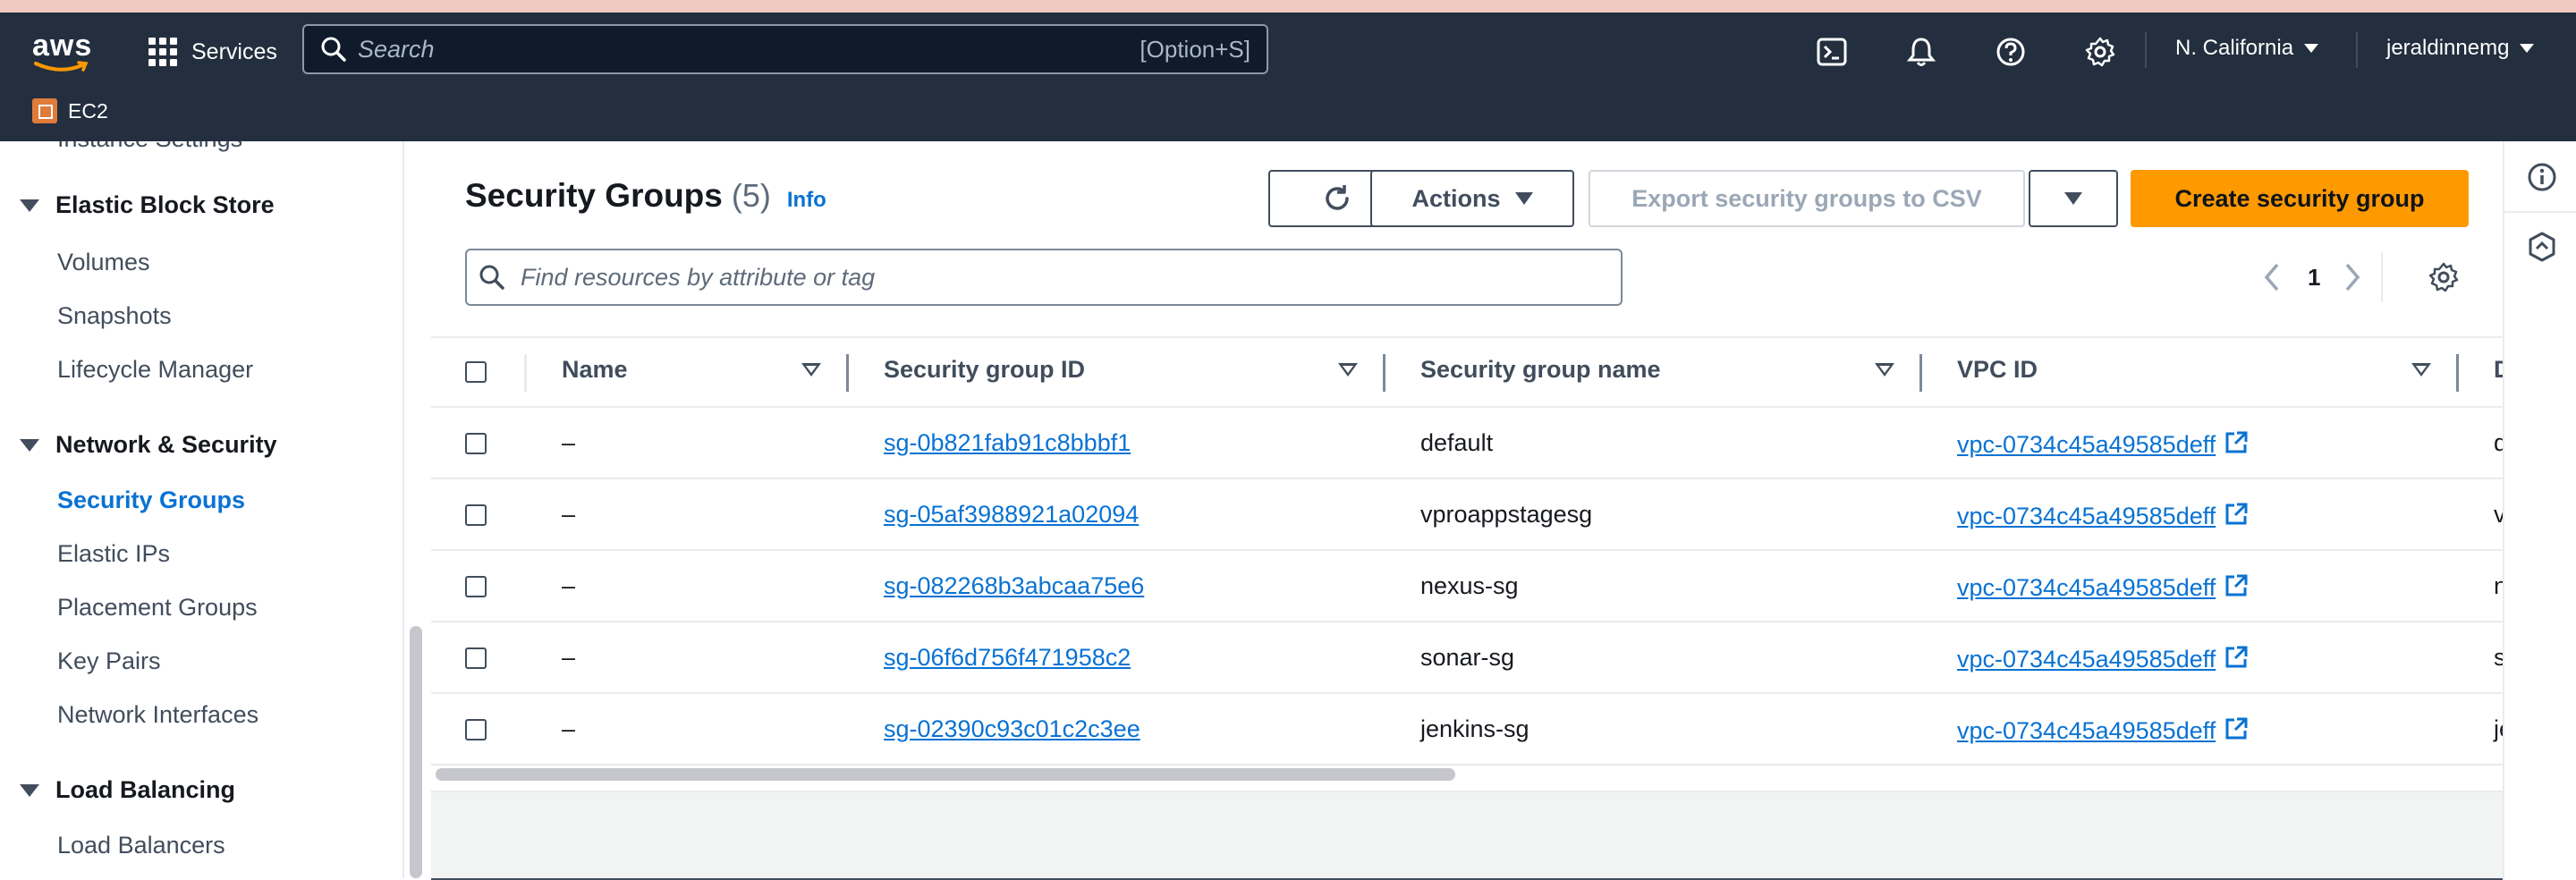 This screenshot has height=880, width=2576. What do you see at coordinates (2100, 52) in the screenshot?
I see `settings-gear-icon` at bounding box center [2100, 52].